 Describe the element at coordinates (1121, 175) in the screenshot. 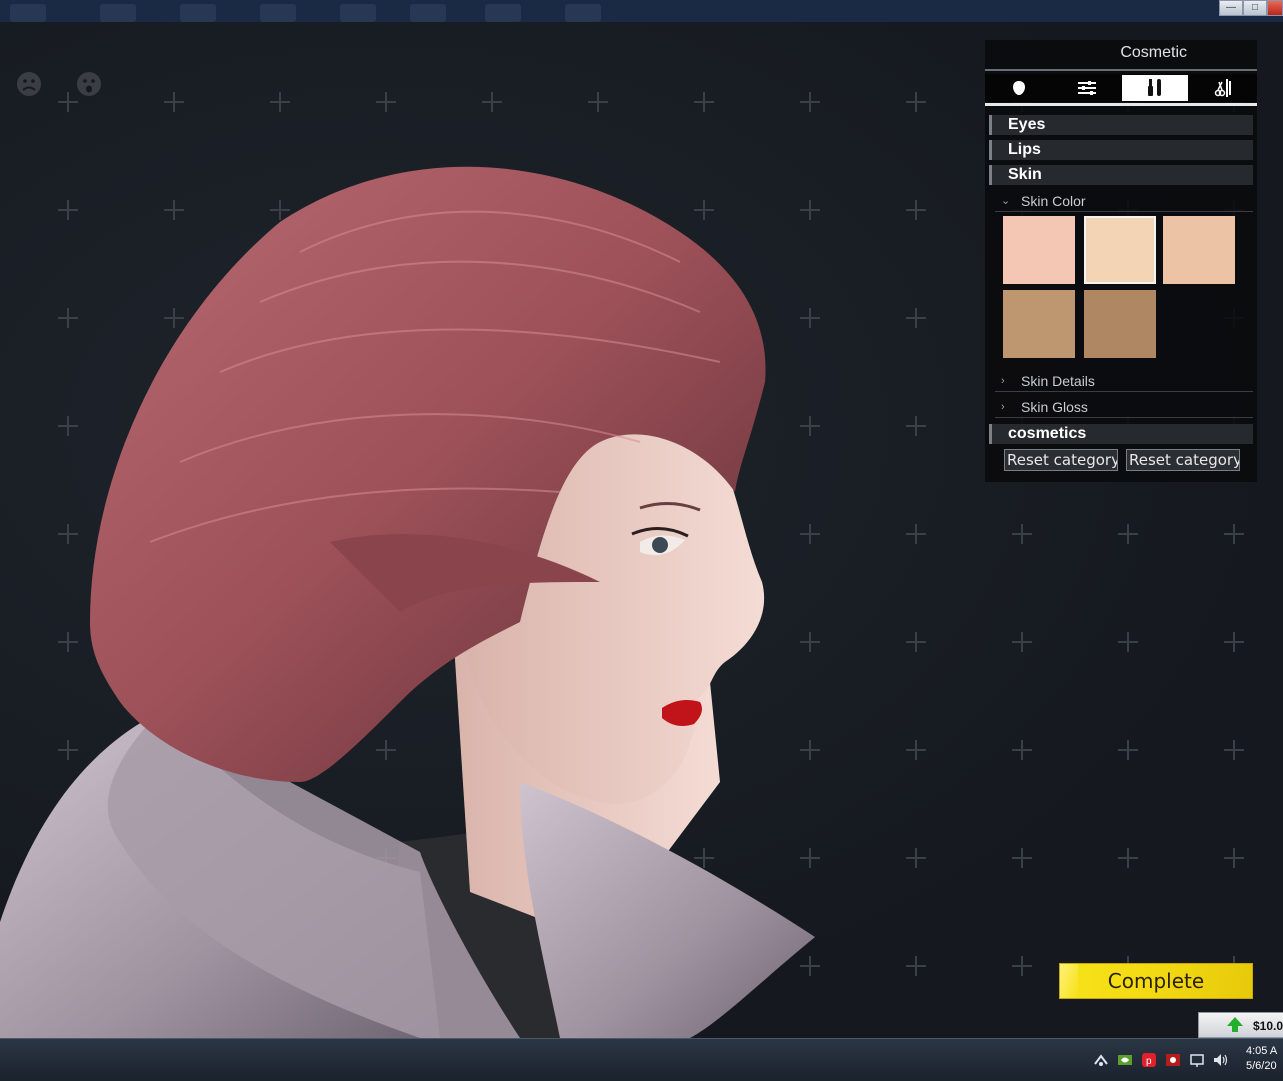

I see `category-skin: Skin` at that location.